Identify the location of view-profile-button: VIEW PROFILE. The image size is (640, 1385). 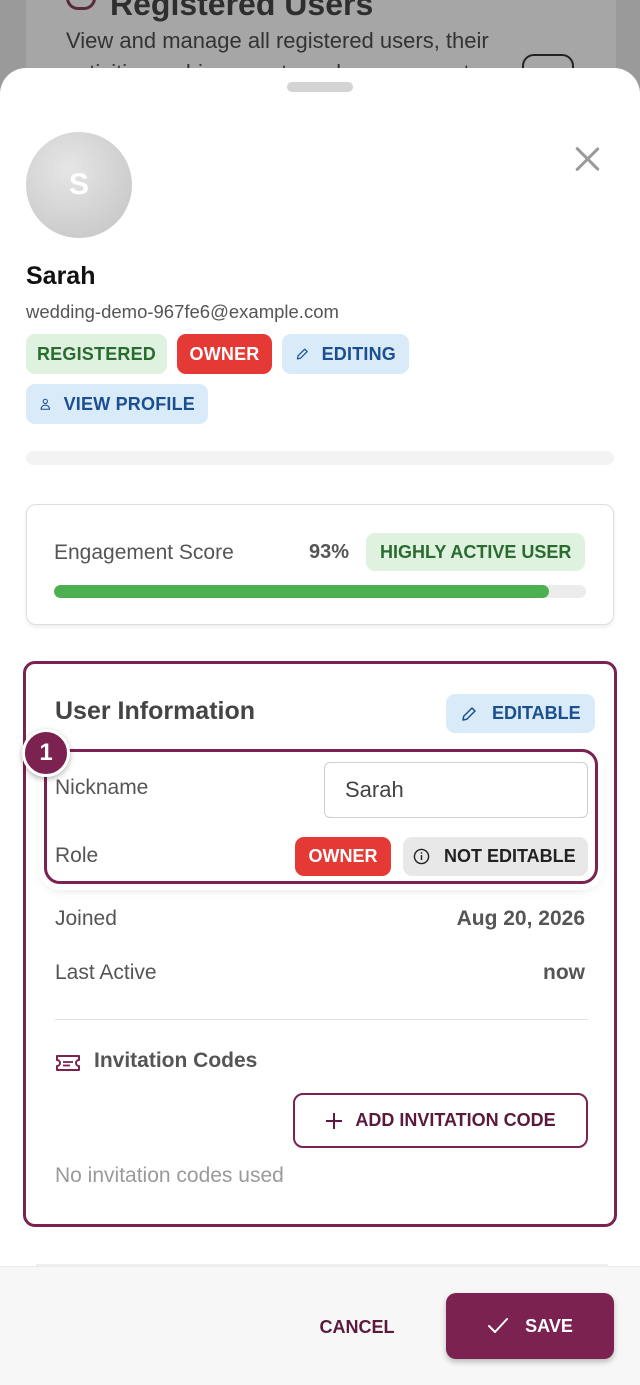
(117, 404).